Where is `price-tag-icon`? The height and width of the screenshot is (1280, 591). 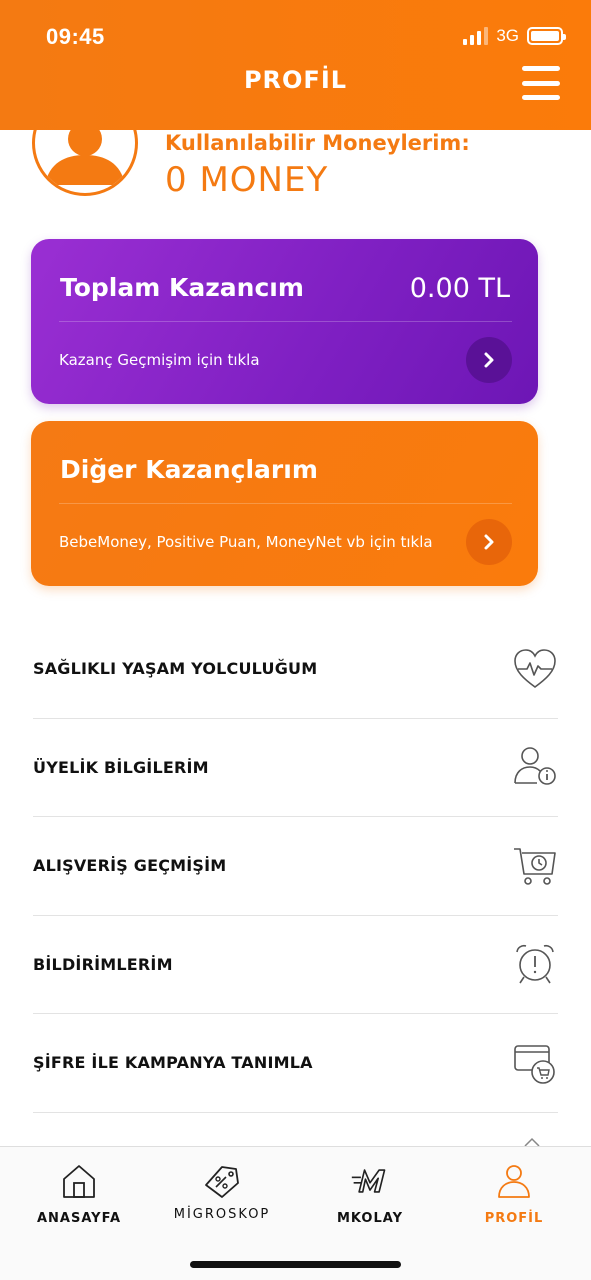 price-tag-icon is located at coordinates (222, 1181).